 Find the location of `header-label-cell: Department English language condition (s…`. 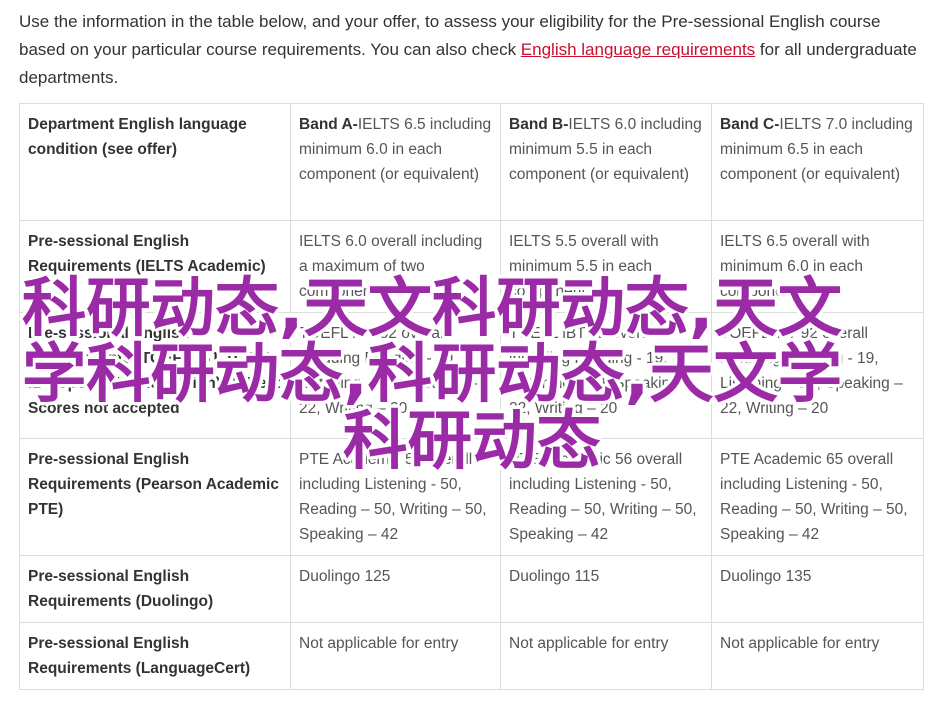

header-label-cell: Department English language condition (s… is located at coordinates (155, 162).